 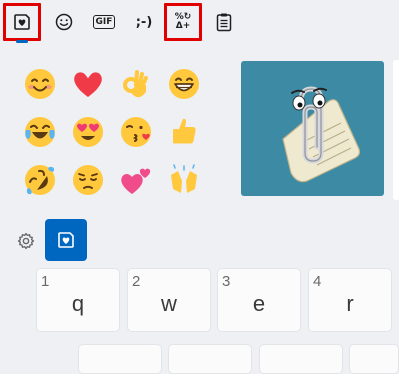 What do you see at coordinates (317, 281) in the screenshot?
I see `key-number: 4` at bounding box center [317, 281].